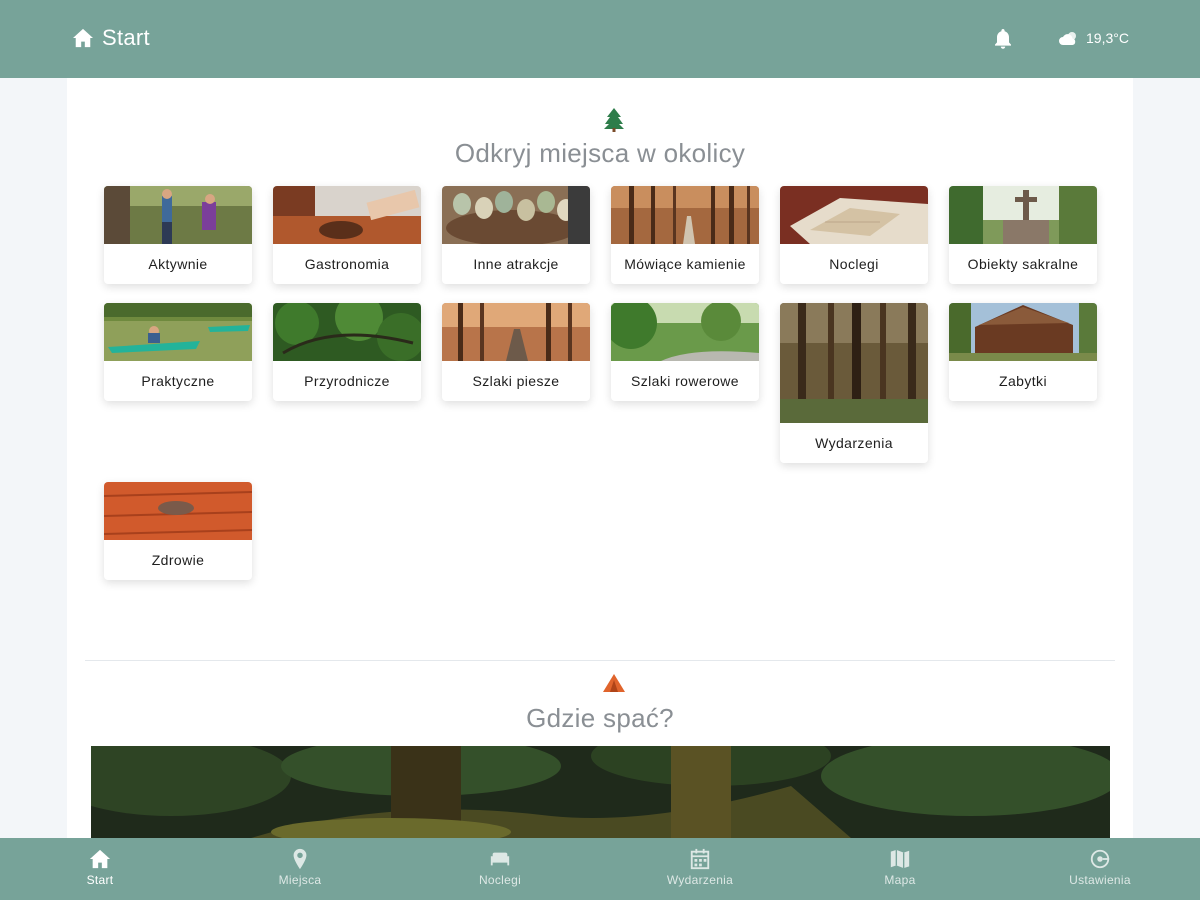  I want to click on section-divider, so click(600, 660).